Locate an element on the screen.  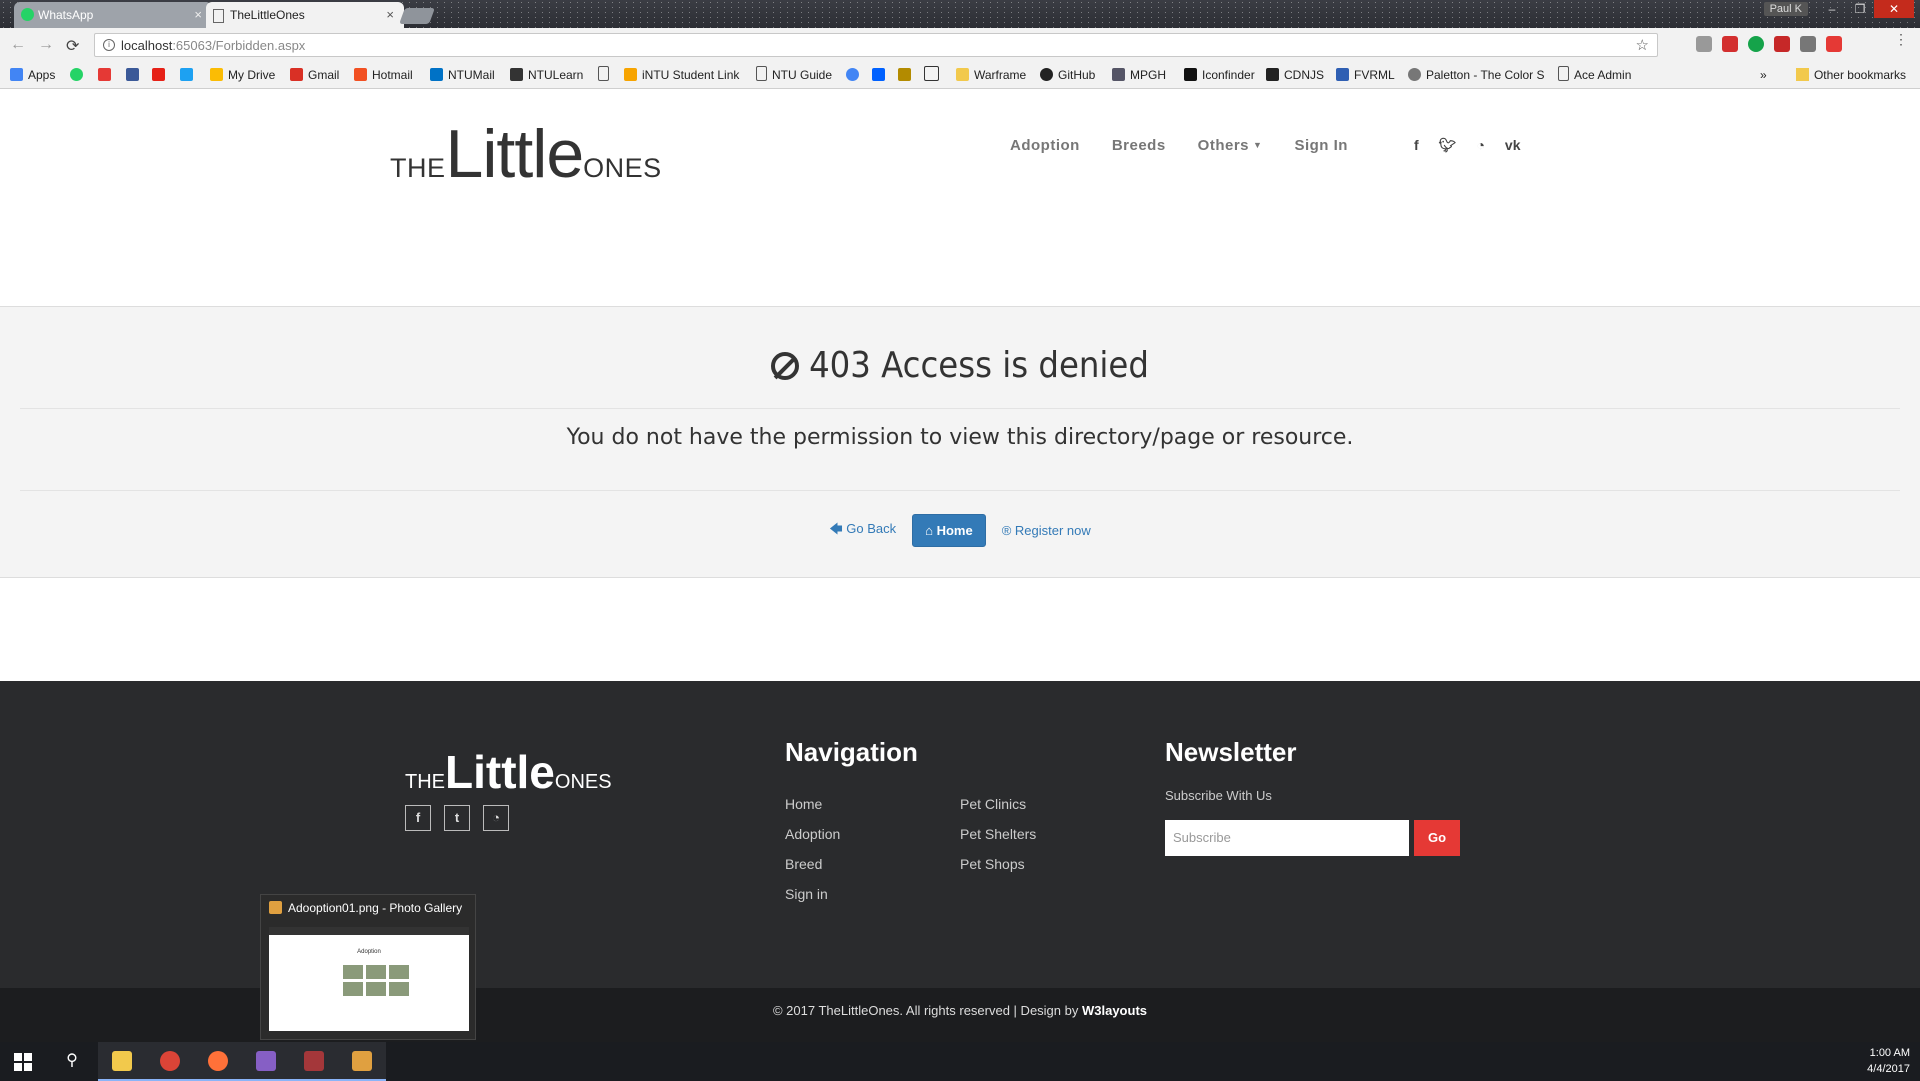
maximize-icon: ❐ is located at coordinates (1860, 9).